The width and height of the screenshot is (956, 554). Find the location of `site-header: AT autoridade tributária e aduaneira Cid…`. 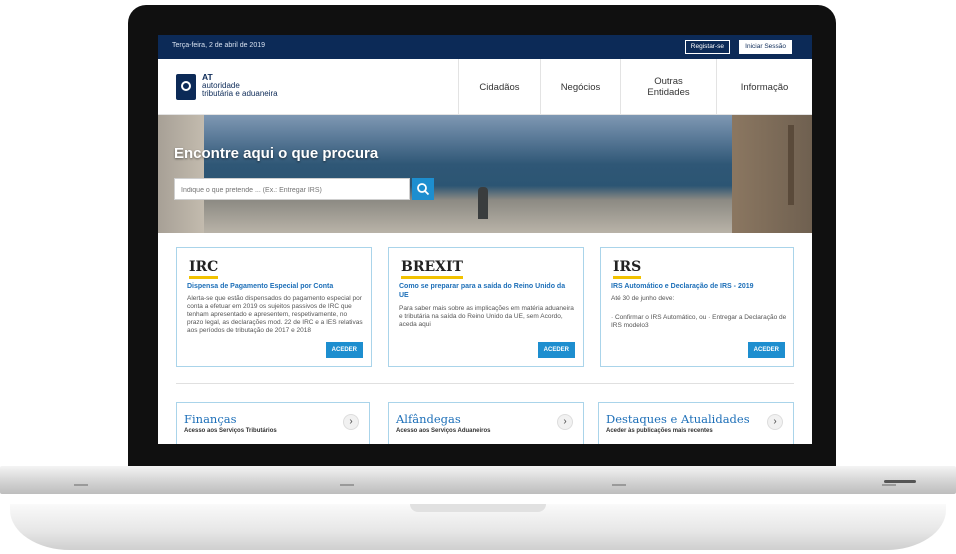

site-header: AT autoridade tributária e aduaneira Cid… is located at coordinates (485, 87).